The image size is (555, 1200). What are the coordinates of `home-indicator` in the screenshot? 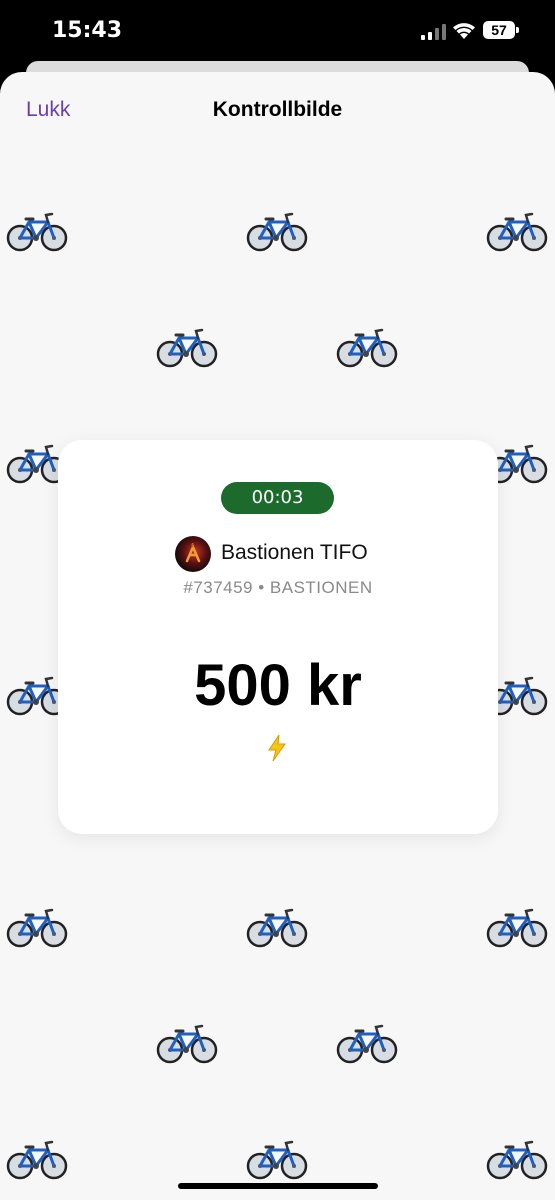 It's located at (278, 1186).